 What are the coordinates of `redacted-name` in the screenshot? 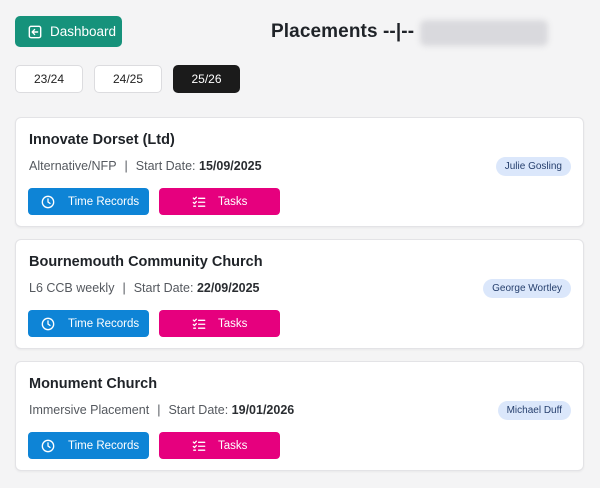 It's located at (484, 33).